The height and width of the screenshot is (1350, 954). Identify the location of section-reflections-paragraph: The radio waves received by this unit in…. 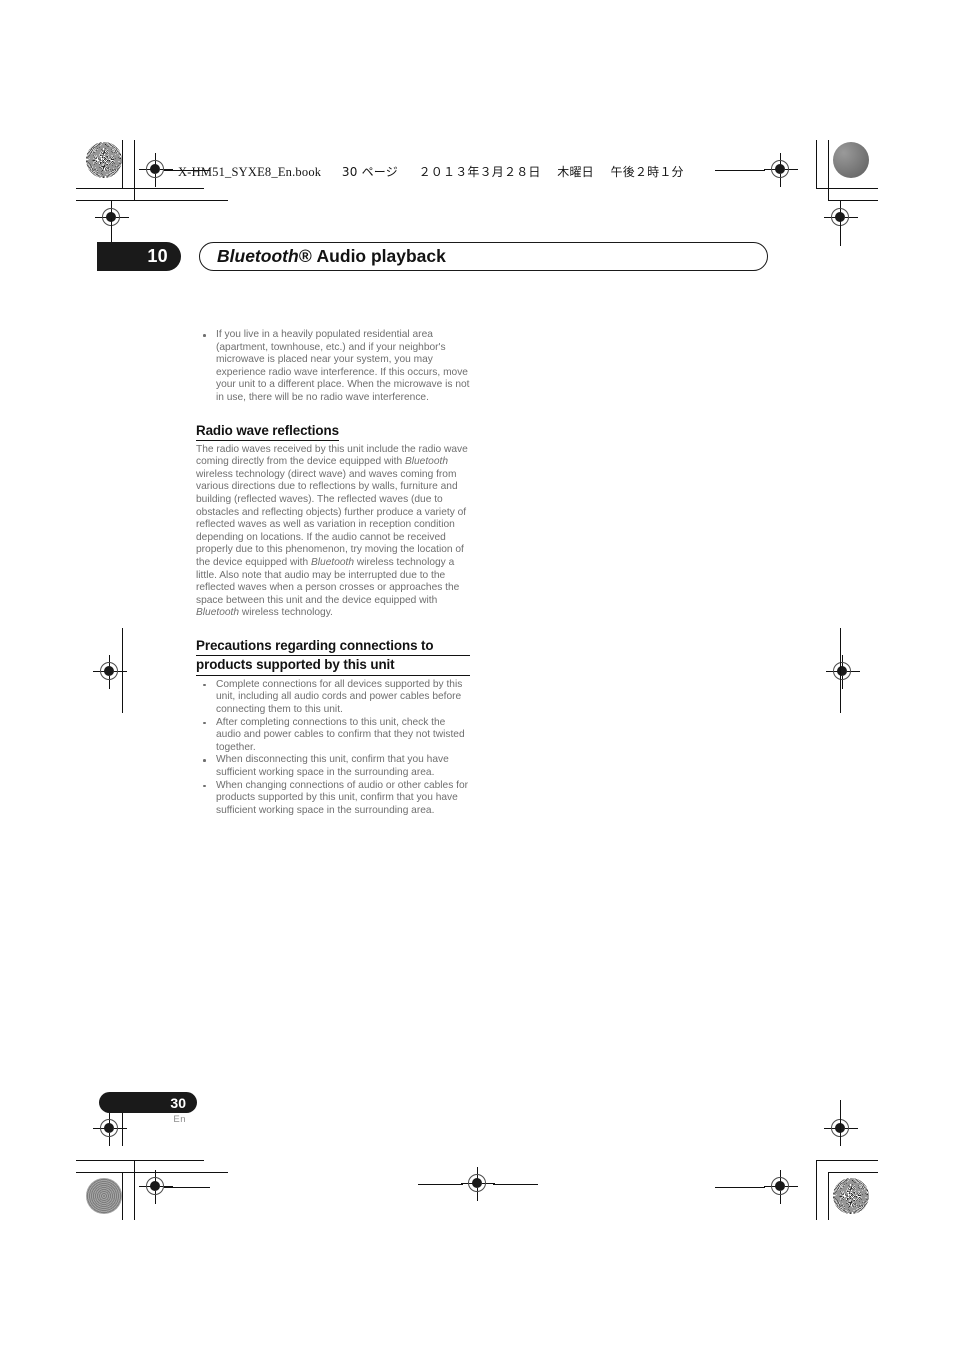
(333, 532).